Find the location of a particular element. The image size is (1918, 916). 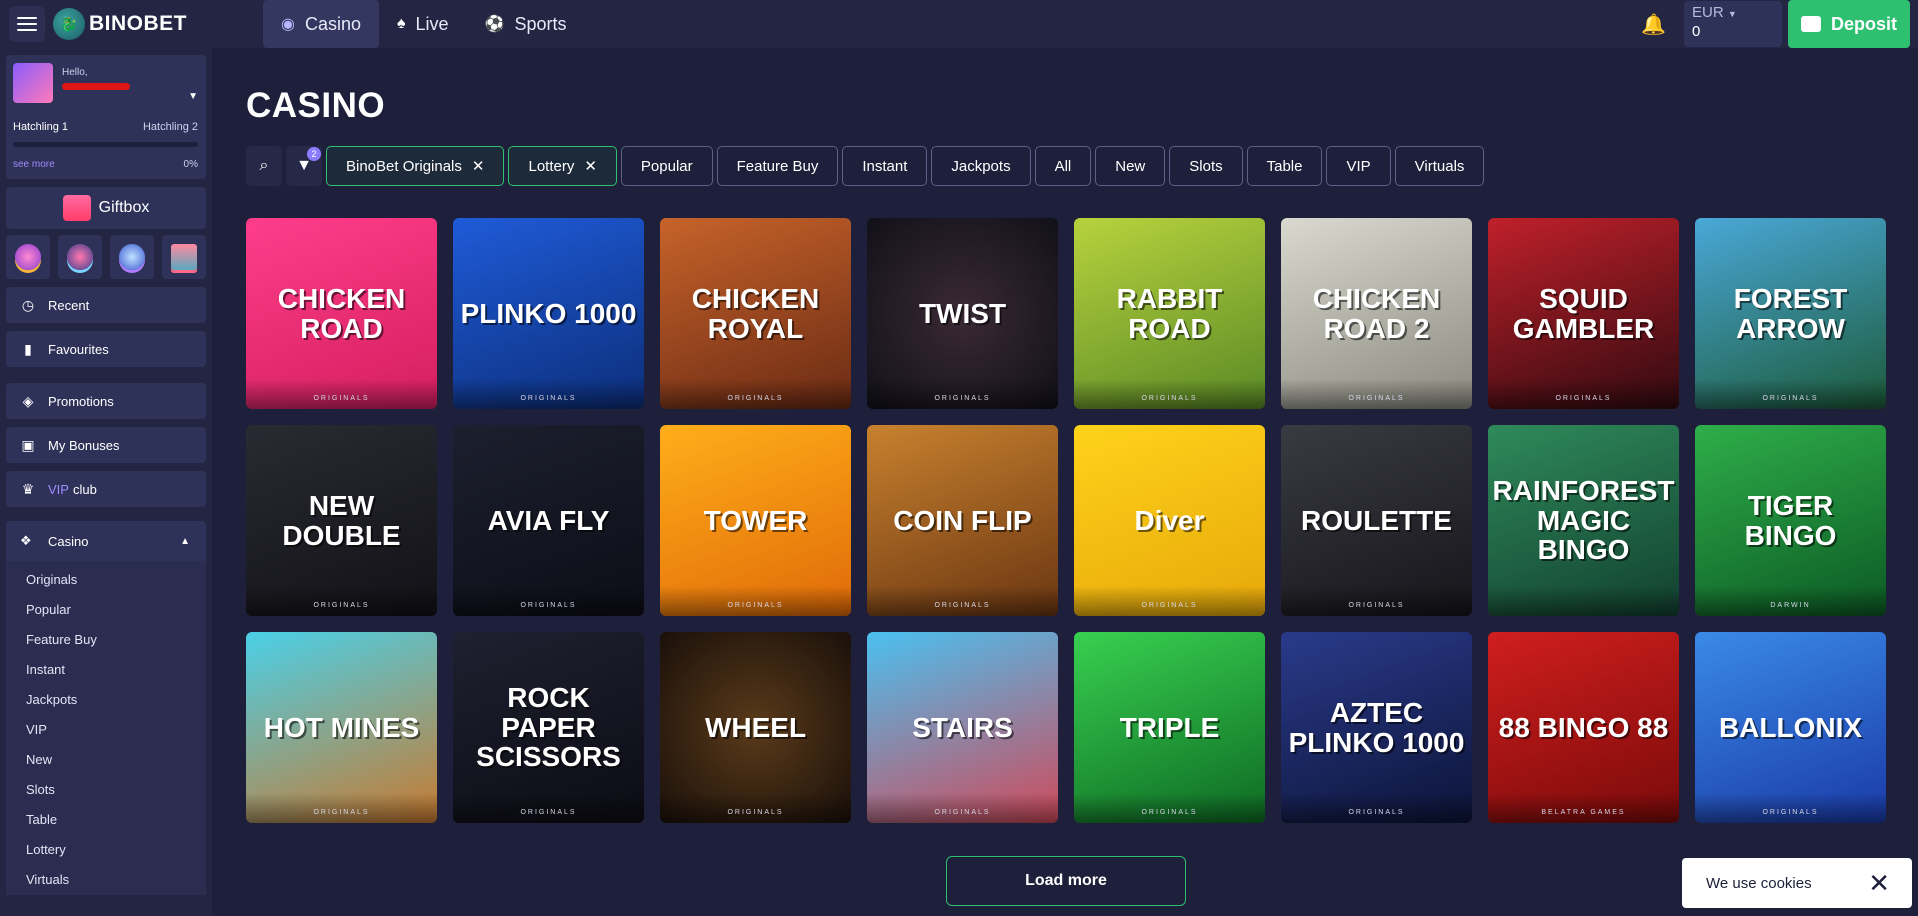

game-tile: 88 BINGO 88 BELATRA GAMES is located at coordinates (1583, 727).